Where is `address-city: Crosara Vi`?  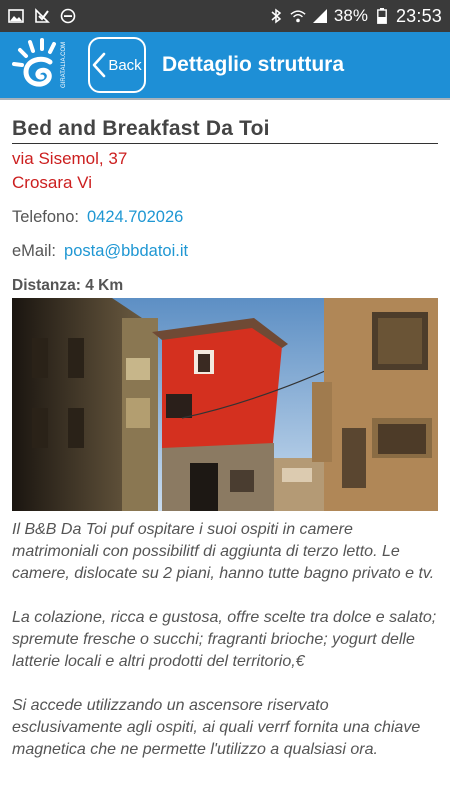
address-city: Crosara Vi is located at coordinates (52, 182).